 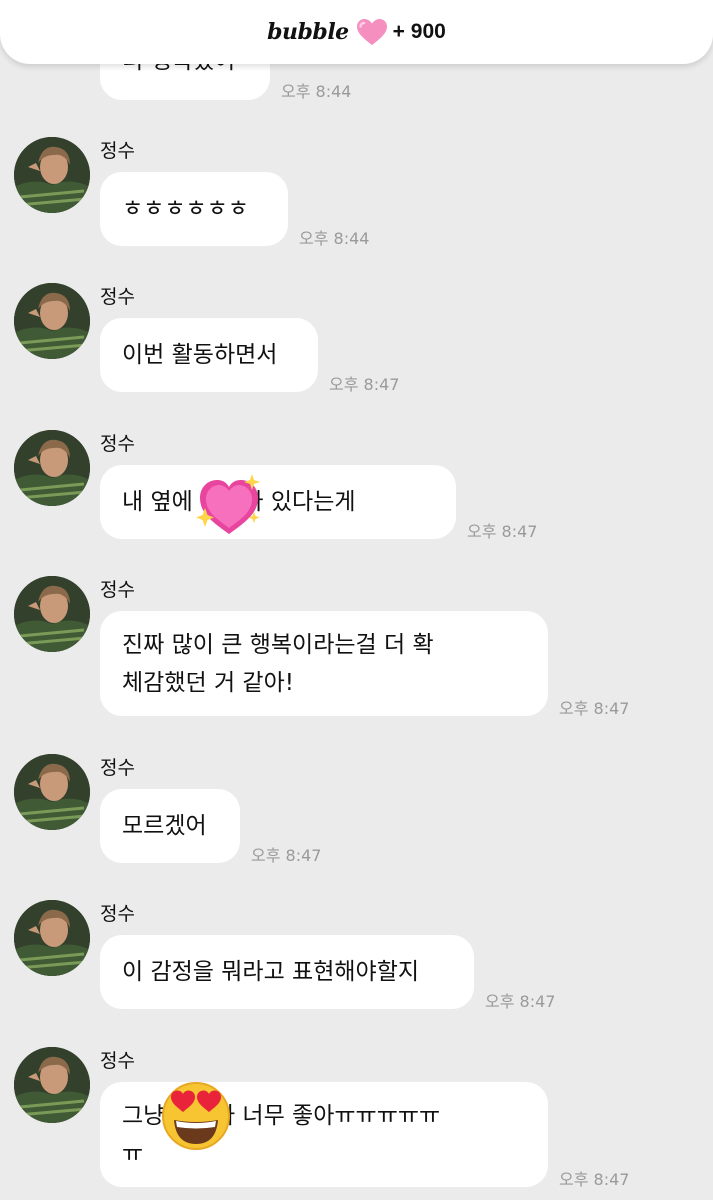 What do you see at coordinates (271, 972) in the screenshot?
I see `message-text: 이 감정을 뭐라고 표현해야할지` at bounding box center [271, 972].